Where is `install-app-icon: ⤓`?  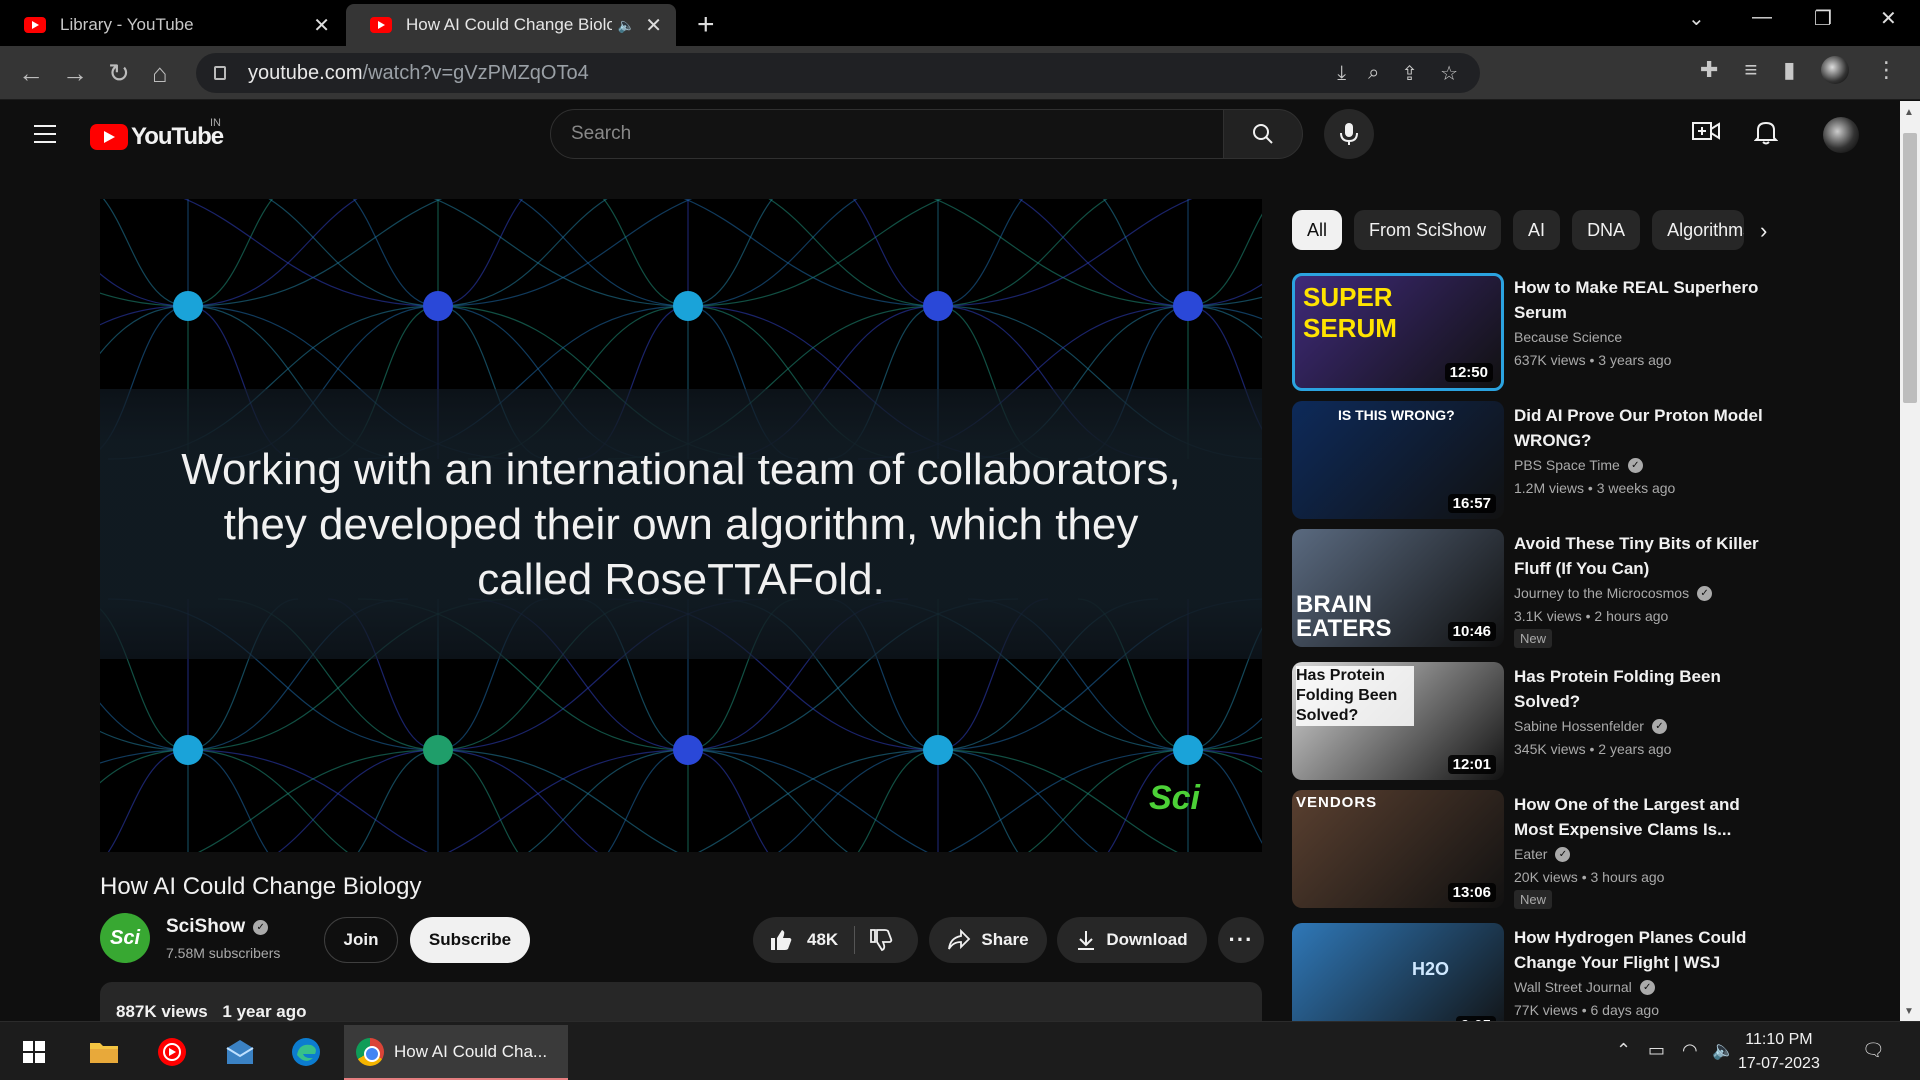 install-app-icon: ⤓ is located at coordinates (1341, 73).